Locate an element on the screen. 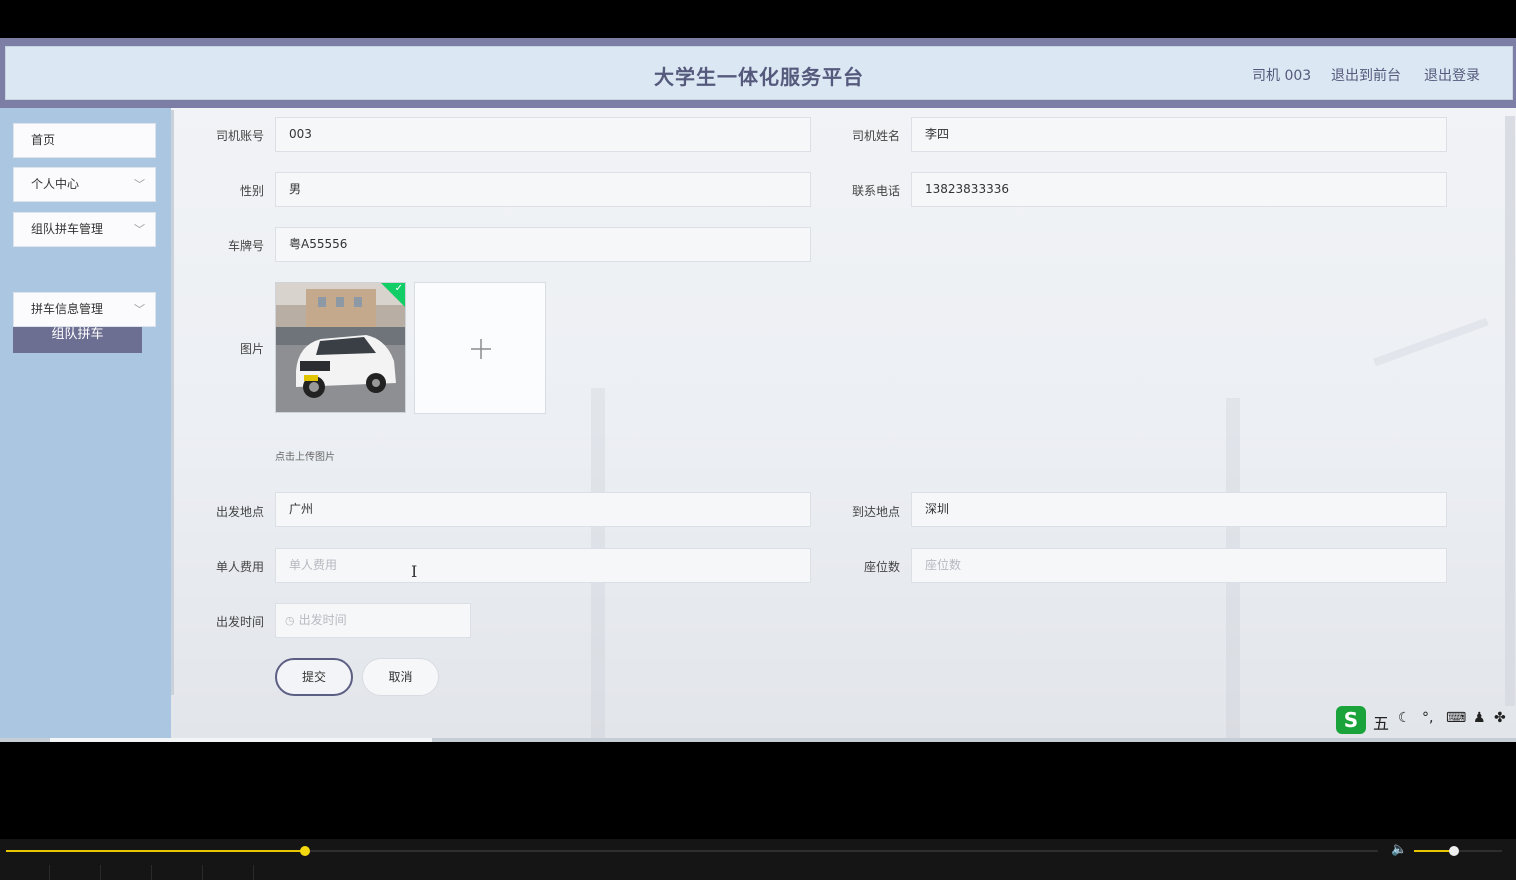  cancel-button: 取消 is located at coordinates (400, 677).